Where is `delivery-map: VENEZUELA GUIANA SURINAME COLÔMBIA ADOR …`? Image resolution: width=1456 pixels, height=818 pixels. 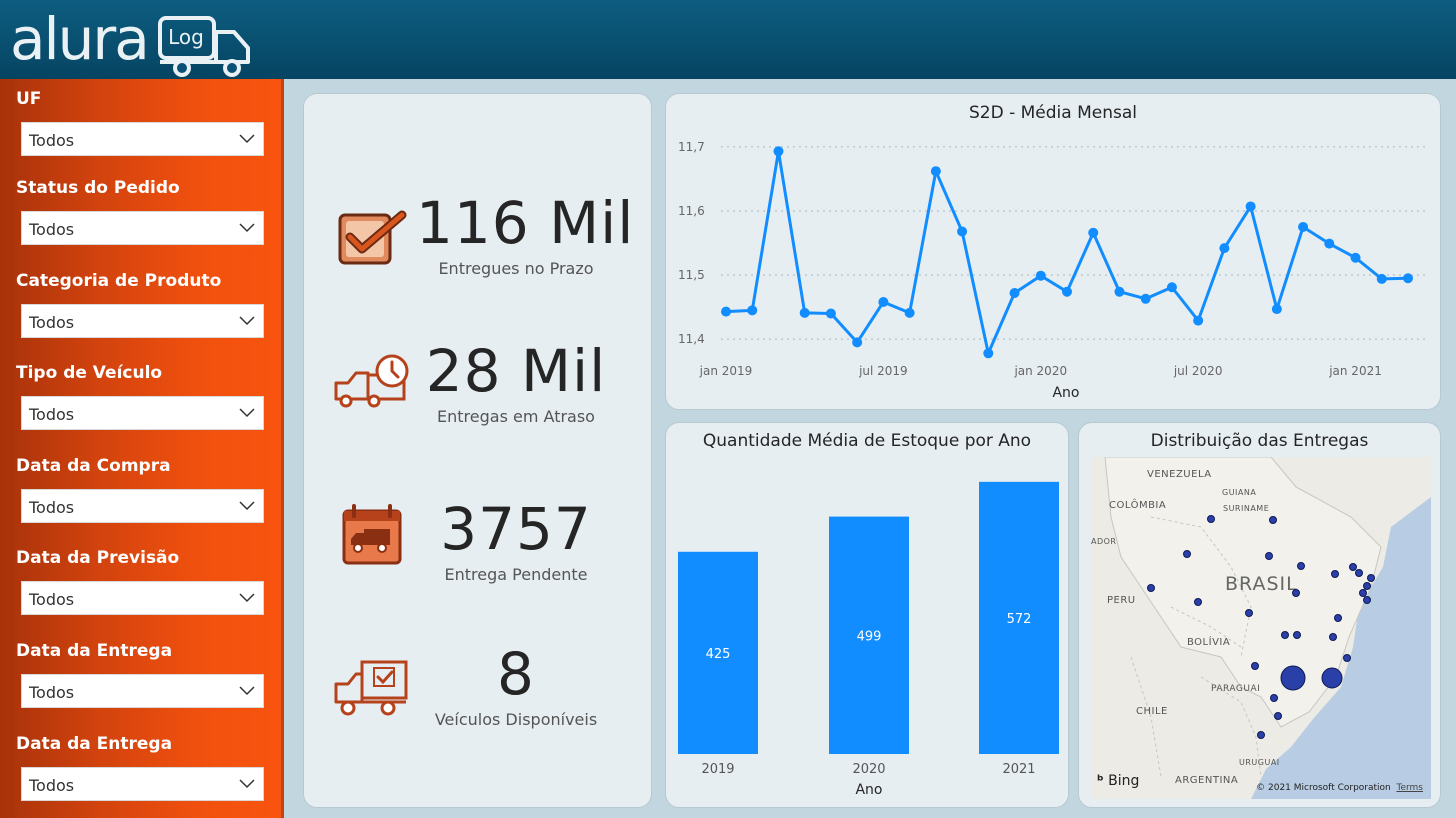
delivery-map: VENEZUELA GUIANA SURINAME COLÔMBIA ADOR … is located at coordinates (1261, 628).